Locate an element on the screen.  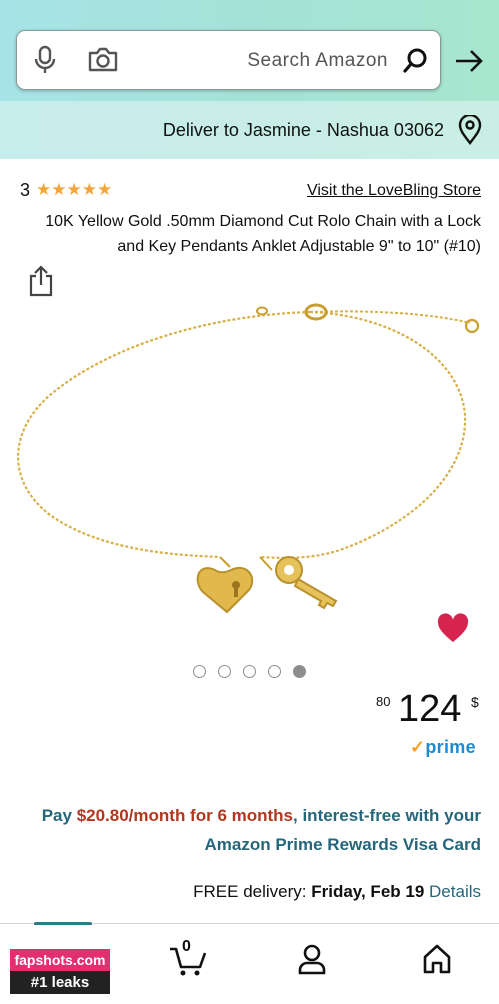
microphone-icon is located at coordinates (45, 62).